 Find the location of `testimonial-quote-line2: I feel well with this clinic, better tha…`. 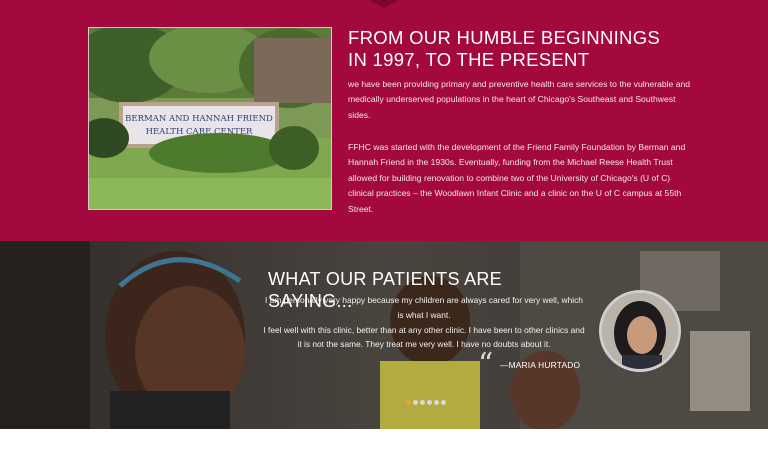

testimonial-quote-line2: I feel well with this clinic, better tha… is located at coordinates (424, 337).